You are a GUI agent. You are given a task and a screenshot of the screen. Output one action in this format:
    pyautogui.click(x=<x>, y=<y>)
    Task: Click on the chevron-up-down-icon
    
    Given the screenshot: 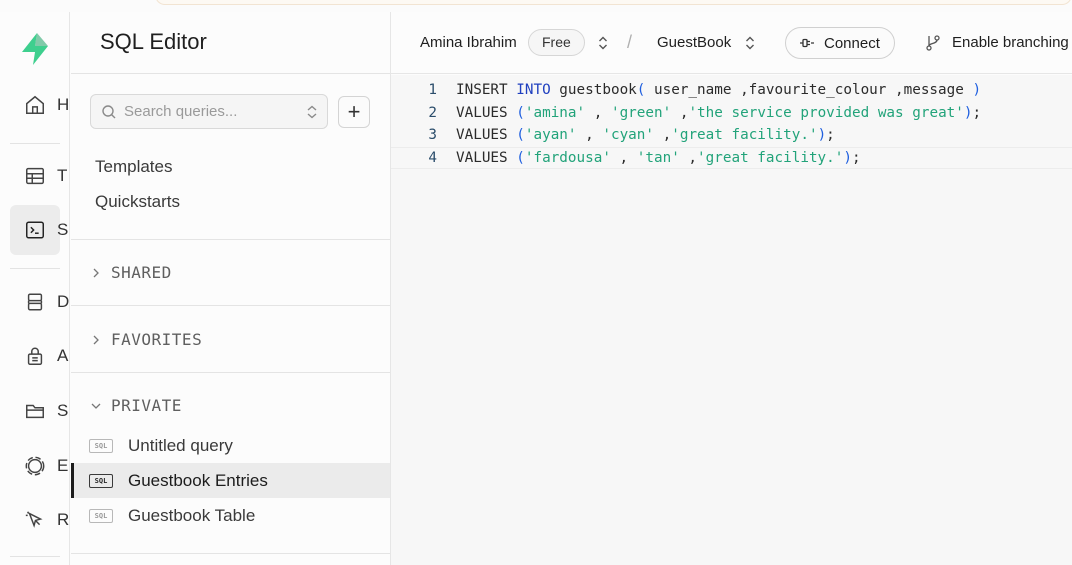 What is the action you would take?
    pyautogui.click(x=312, y=112)
    